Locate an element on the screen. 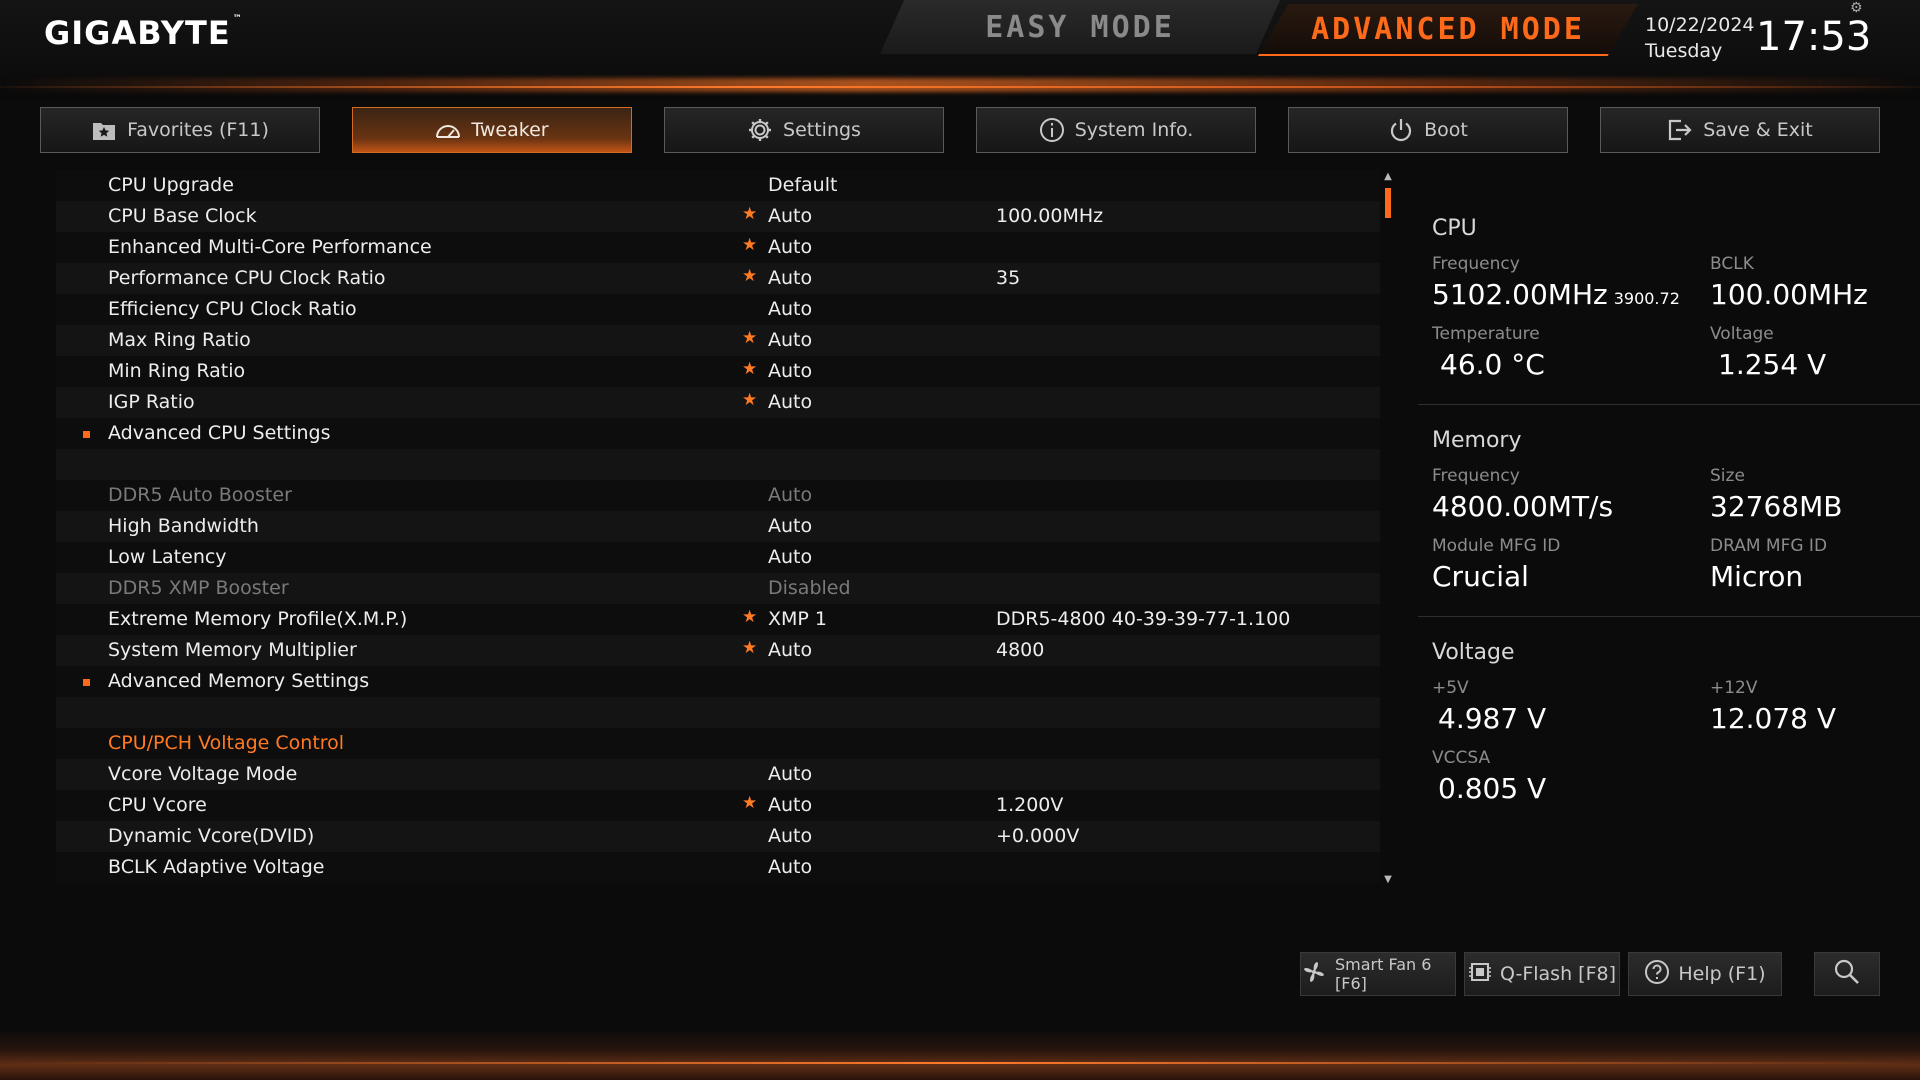 The height and width of the screenshot is (1080, 1920). scroll-down-arrow-icon: ▼ is located at coordinates (1388, 880).